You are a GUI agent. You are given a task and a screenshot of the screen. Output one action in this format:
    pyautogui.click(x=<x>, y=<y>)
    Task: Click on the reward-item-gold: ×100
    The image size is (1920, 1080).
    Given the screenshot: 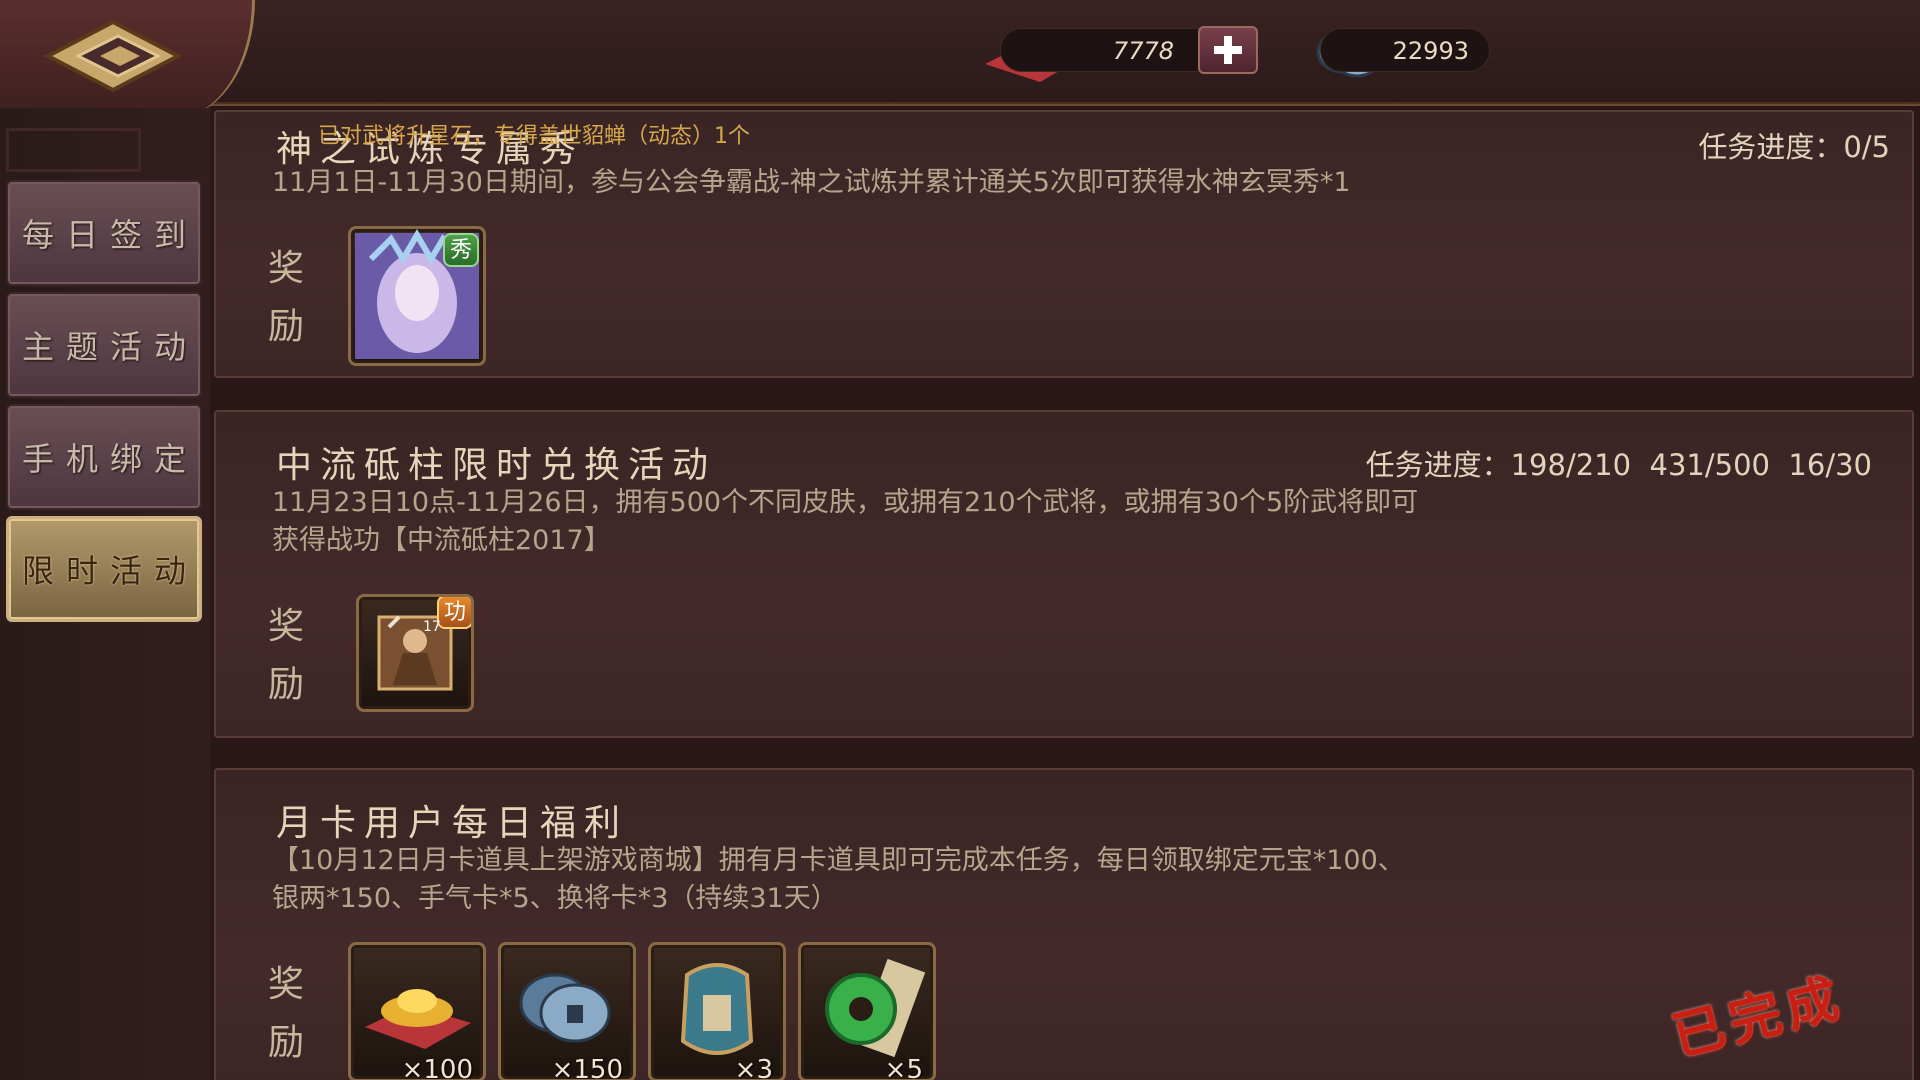 What is the action you would take?
    pyautogui.click(x=417, y=1011)
    